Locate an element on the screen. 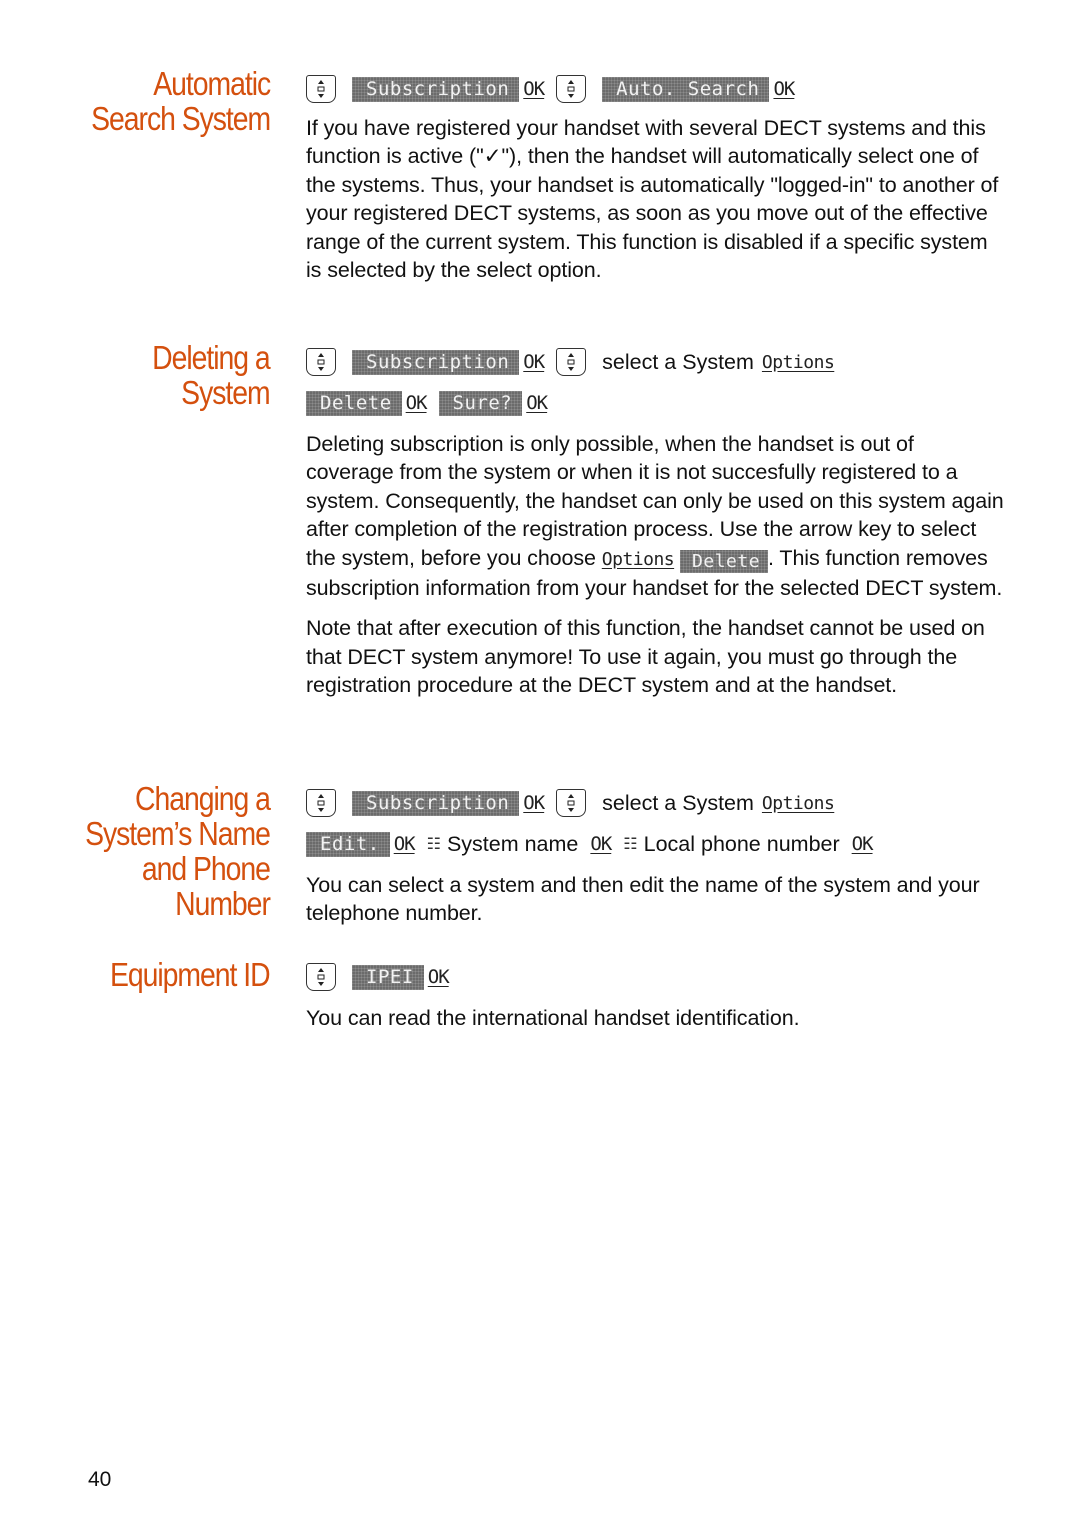 The height and width of the screenshot is (1529, 1080). page-number: 40 is located at coordinates (100, 1479).